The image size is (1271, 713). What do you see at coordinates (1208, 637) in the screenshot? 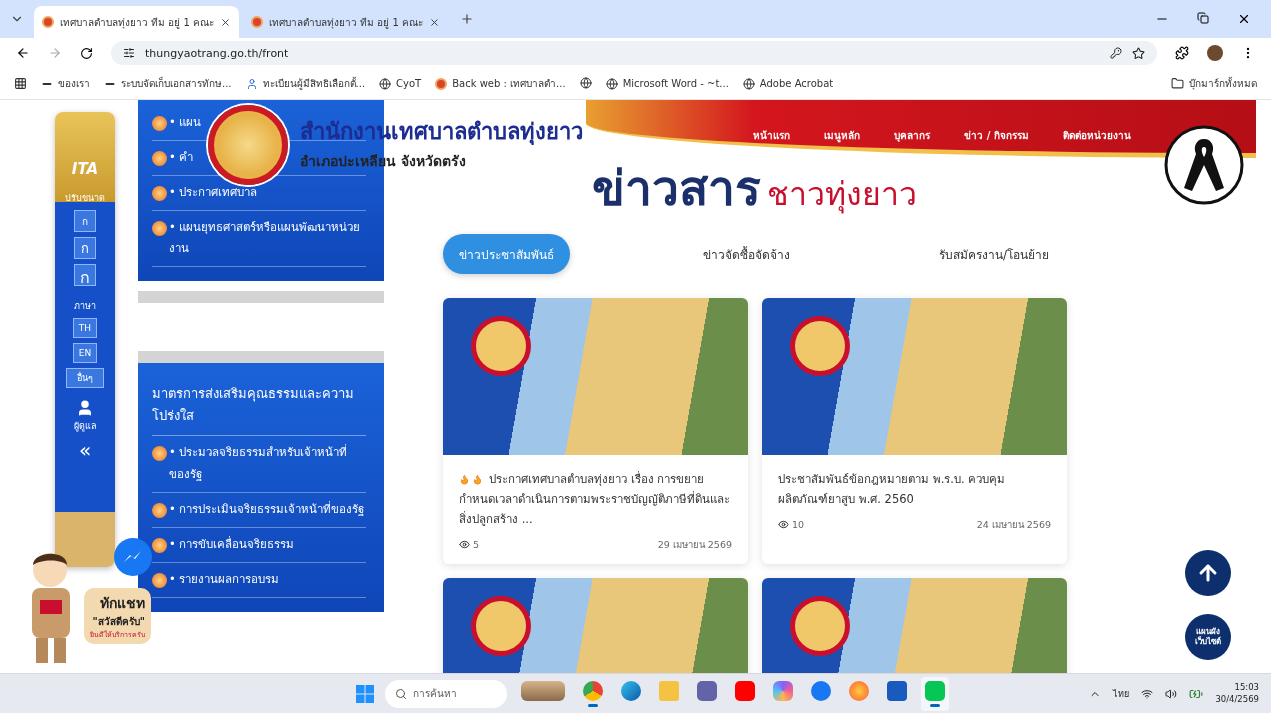
I see `sitemap-button: แผนผัง เว็บไซต์` at bounding box center [1208, 637].